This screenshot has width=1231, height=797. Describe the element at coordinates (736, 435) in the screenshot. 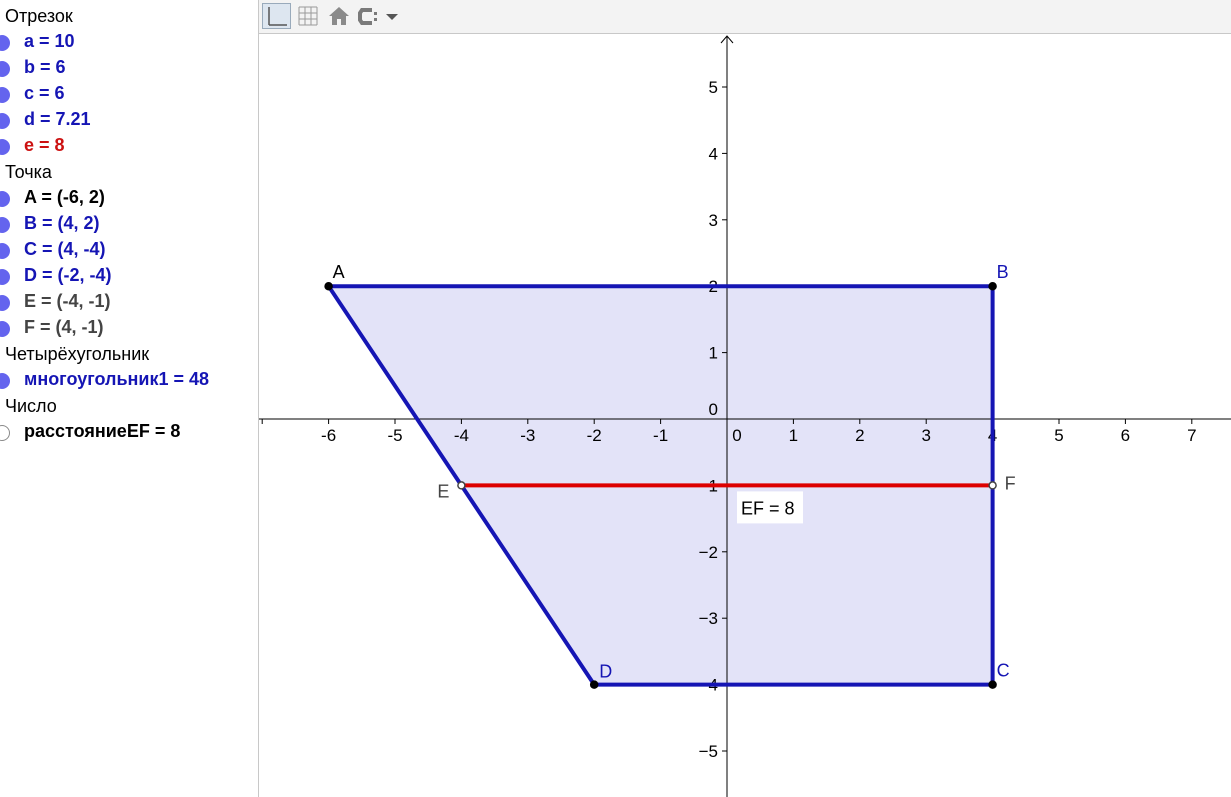

I see `x-tick-label: 0` at that location.